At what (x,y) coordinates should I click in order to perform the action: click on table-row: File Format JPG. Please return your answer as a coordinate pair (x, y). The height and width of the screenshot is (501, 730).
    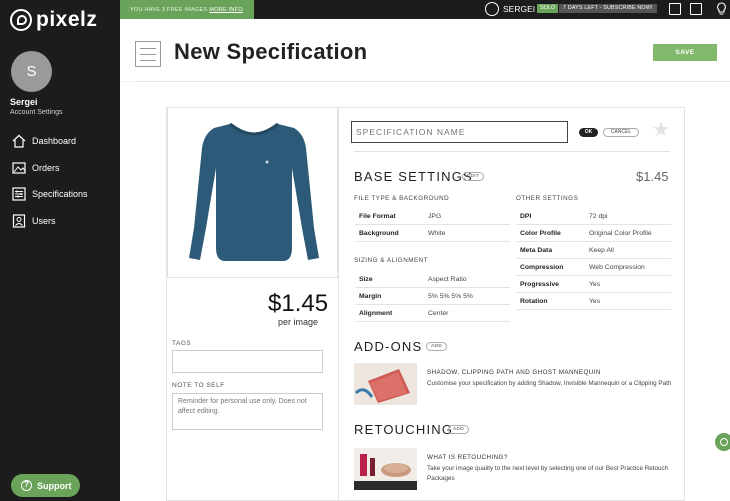
    Looking at the image, I should click on (432, 216).